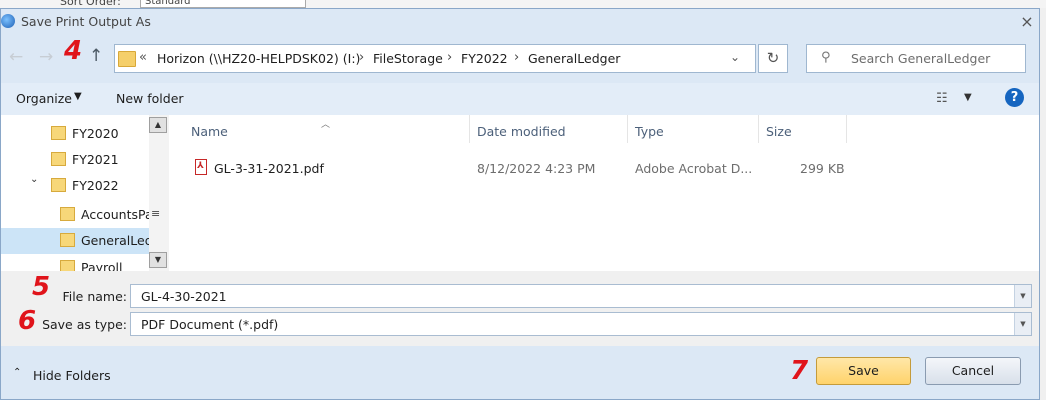  What do you see at coordinates (81, 241) in the screenshot?
I see `tree-item-generalledger: GeneralLedg` at bounding box center [81, 241].